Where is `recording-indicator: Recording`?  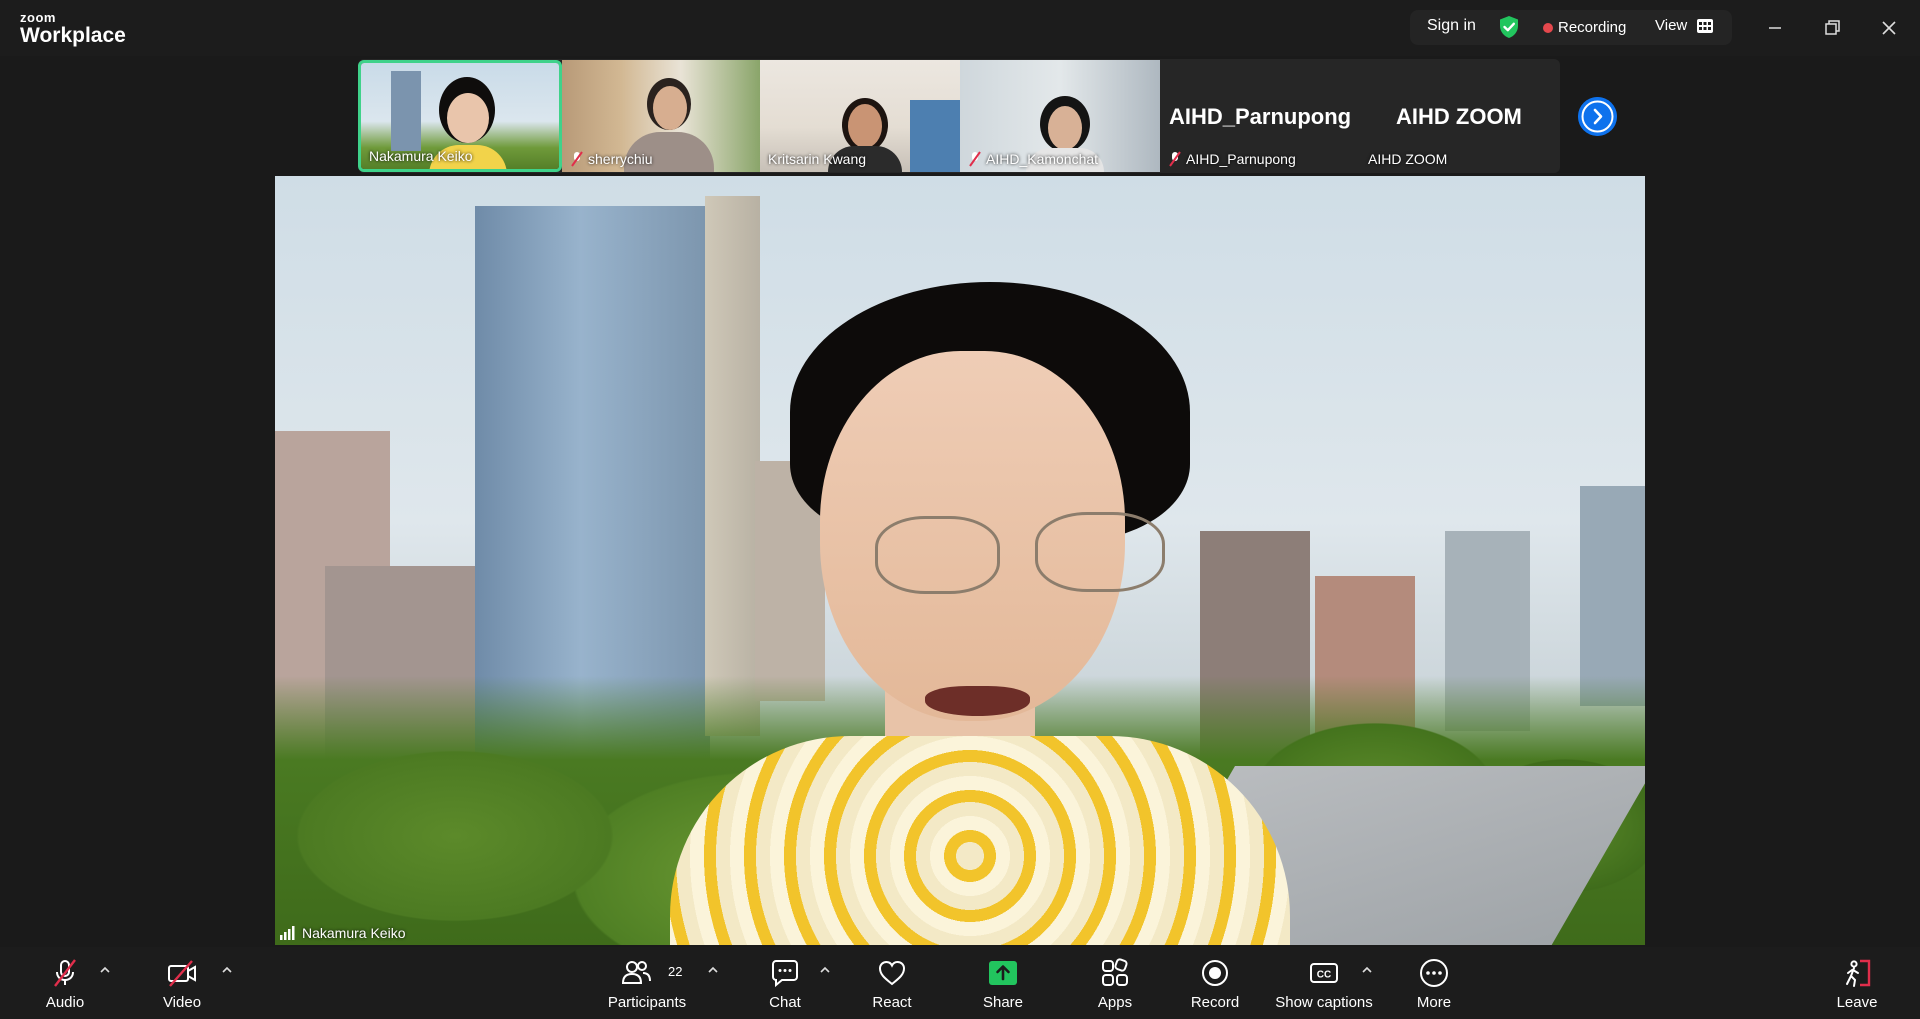 recording-indicator: Recording is located at coordinates (1592, 27).